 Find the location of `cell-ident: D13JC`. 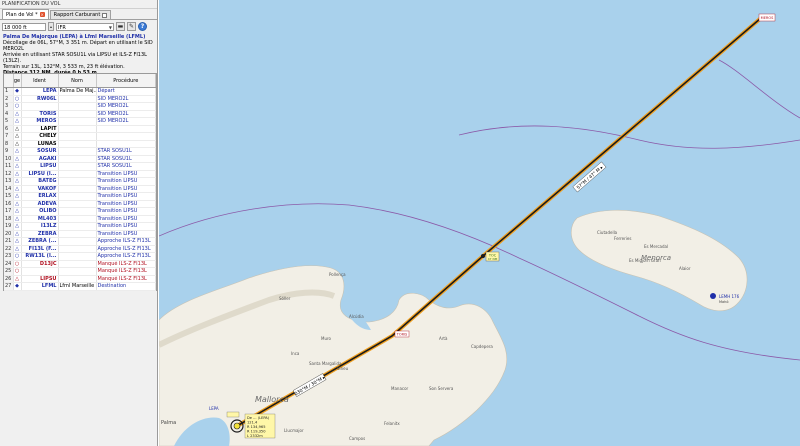

cell-ident: D13JC is located at coordinates (40, 264).